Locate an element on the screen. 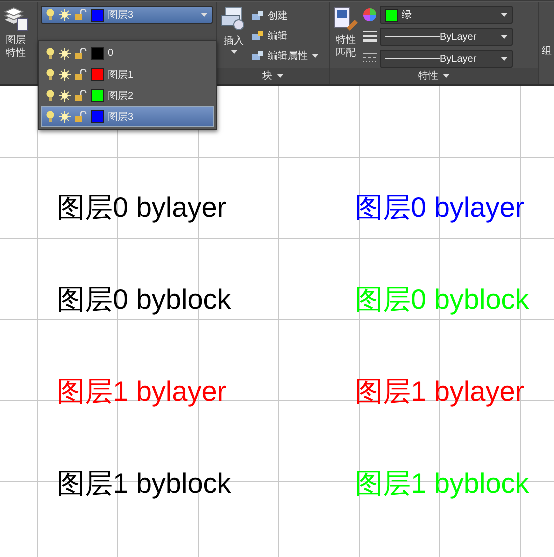 The image size is (554, 557). paintbrush-sheet-icon is located at coordinates (346, 19).